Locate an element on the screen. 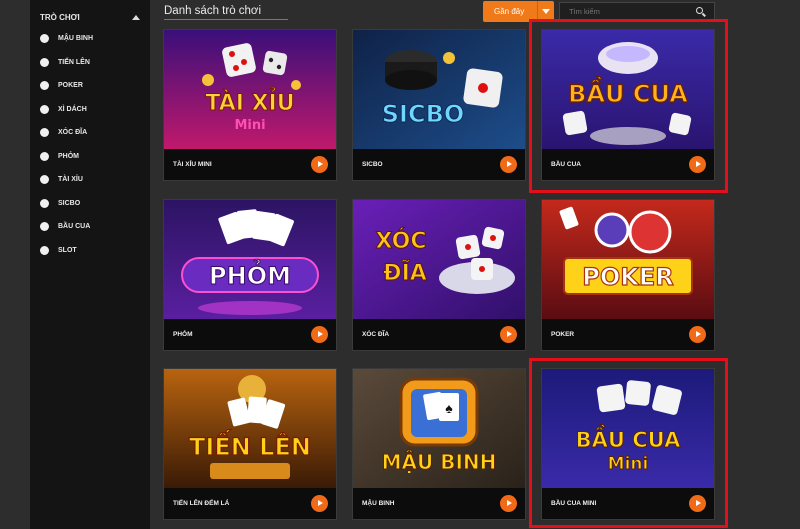  art-title: MẬU BINH is located at coordinates (439, 462).